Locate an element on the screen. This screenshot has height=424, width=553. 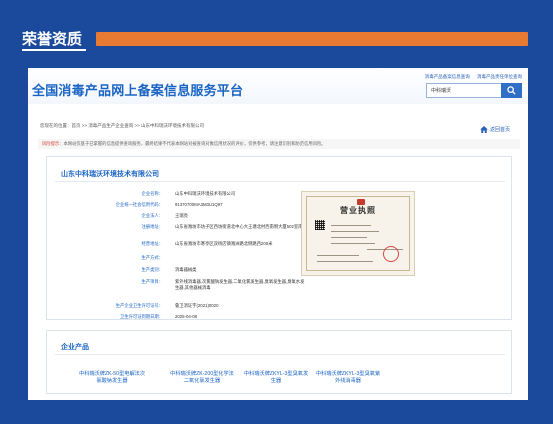
info-label: 经营地址： is located at coordinates (152, 243).